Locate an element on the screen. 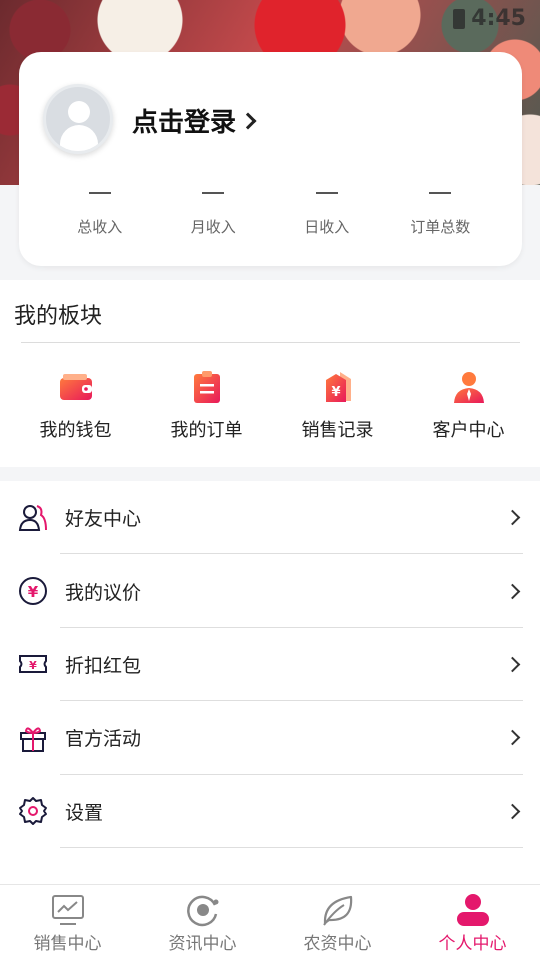 This screenshot has width=540, height=960. sales-record-icon: ¥ is located at coordinates (338, 387).